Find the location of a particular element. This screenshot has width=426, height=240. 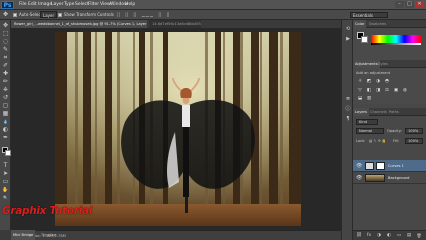

new-layer-icon: ▤ is located at coordinates (409, 236).